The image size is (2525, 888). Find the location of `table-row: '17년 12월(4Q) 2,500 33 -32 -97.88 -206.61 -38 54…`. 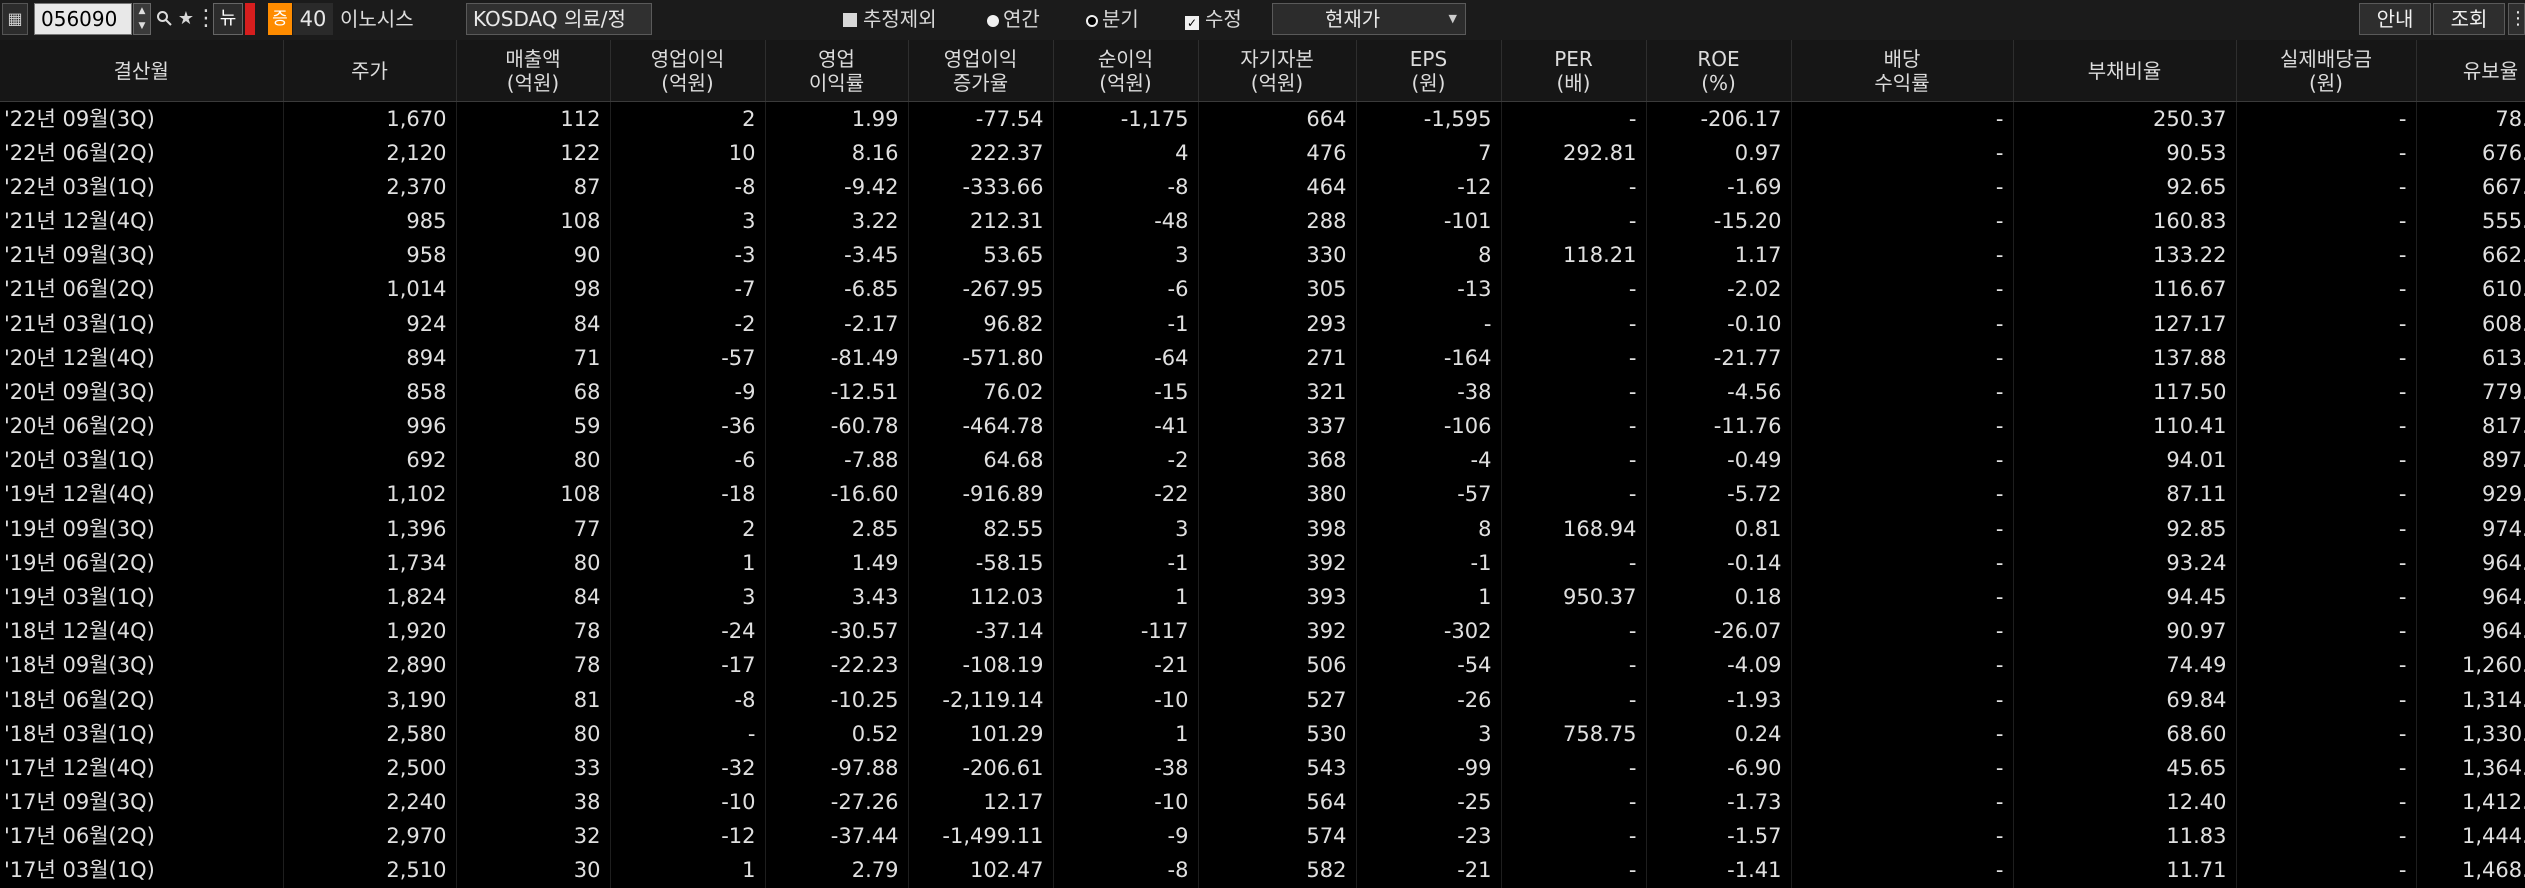

table-row: '17년 12월(4Q) 2,500 33 -32 -97.88 -206.61 -38 54… is located at coordinates (1262, 768).